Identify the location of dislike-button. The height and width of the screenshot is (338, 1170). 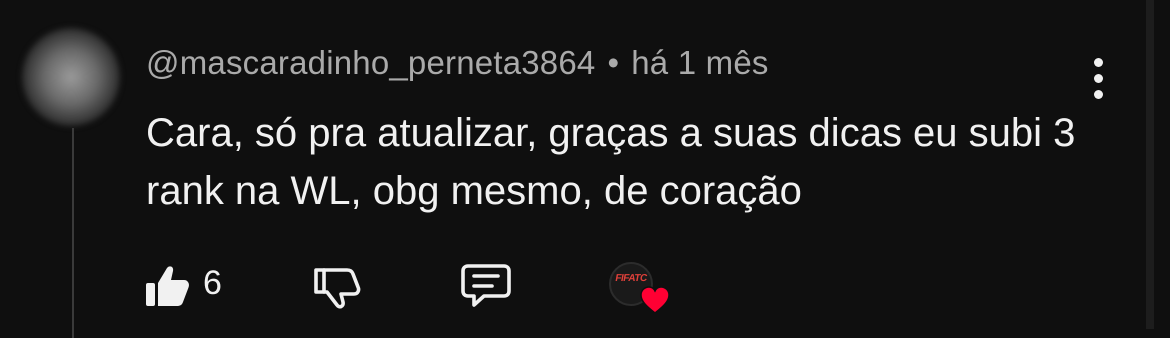
(337, 286).